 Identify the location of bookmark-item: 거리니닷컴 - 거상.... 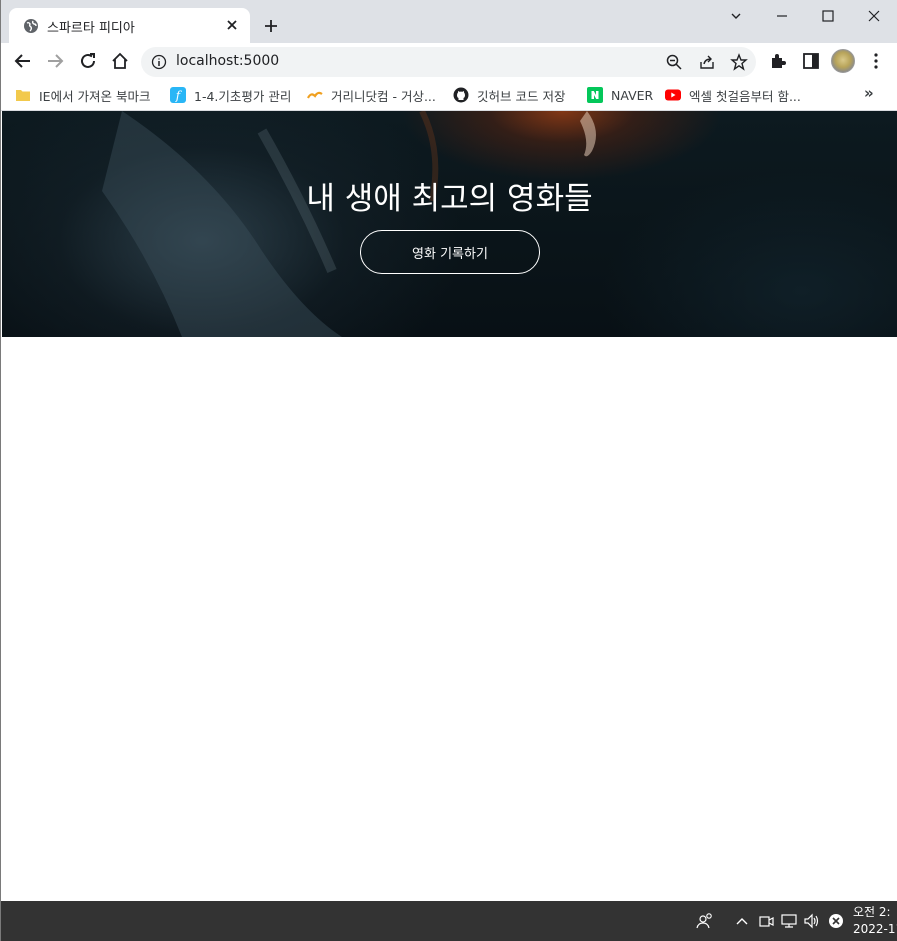
(371, 95).